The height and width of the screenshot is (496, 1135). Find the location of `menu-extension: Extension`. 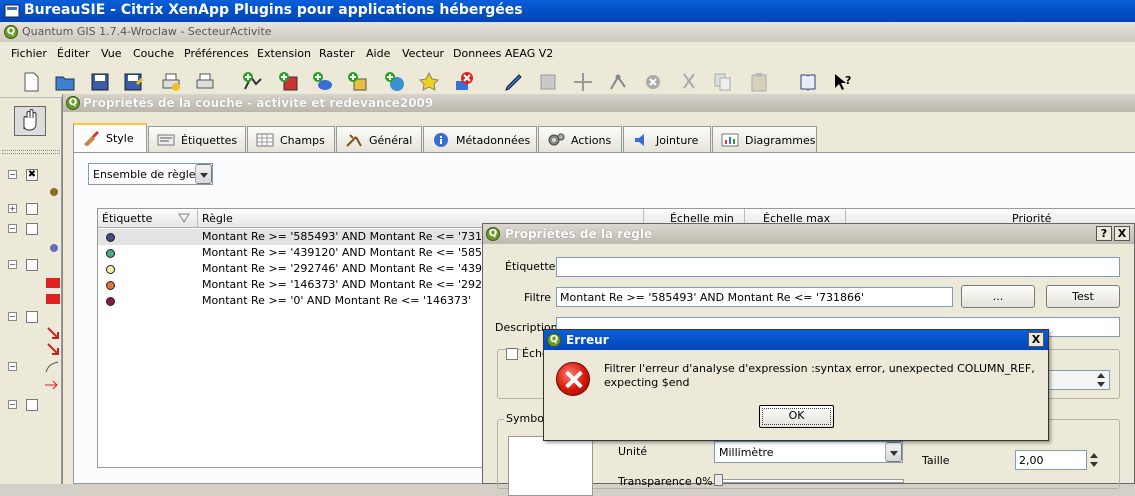

menu-extension: Extension is located at coordinates (284, 53).